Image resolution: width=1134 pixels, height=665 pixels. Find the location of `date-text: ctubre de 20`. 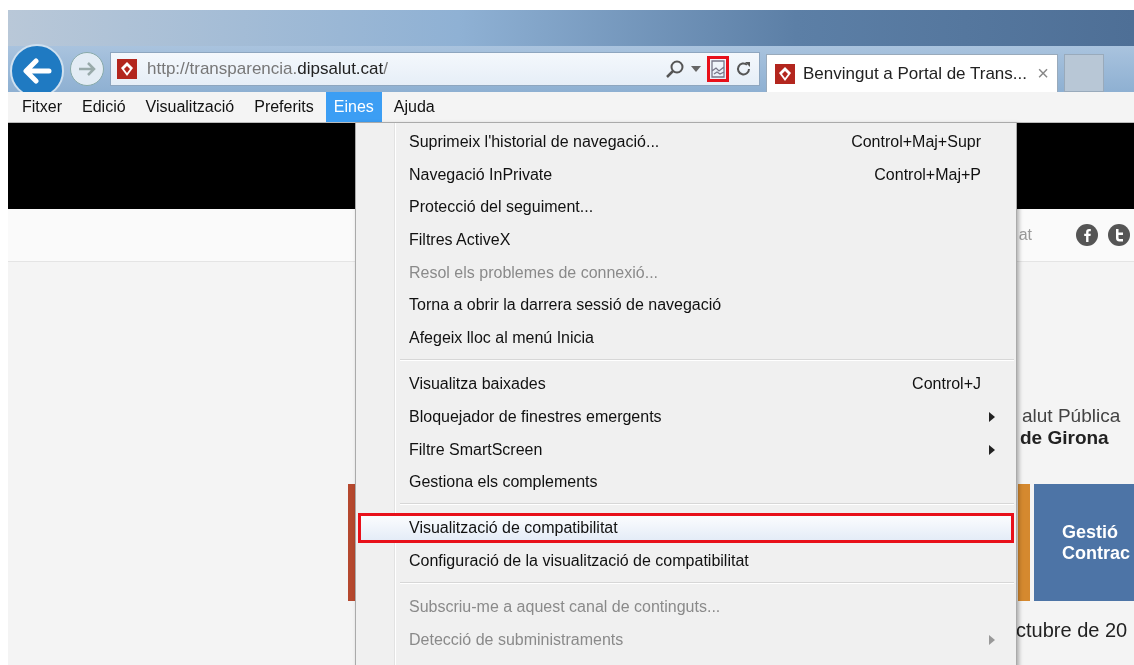

date-text: ctubre de 20 is located at coordinates (1072, 630).